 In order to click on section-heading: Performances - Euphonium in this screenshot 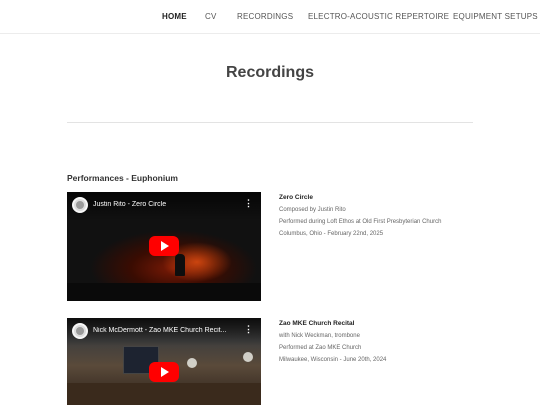, I will do `click(122, 178)`.